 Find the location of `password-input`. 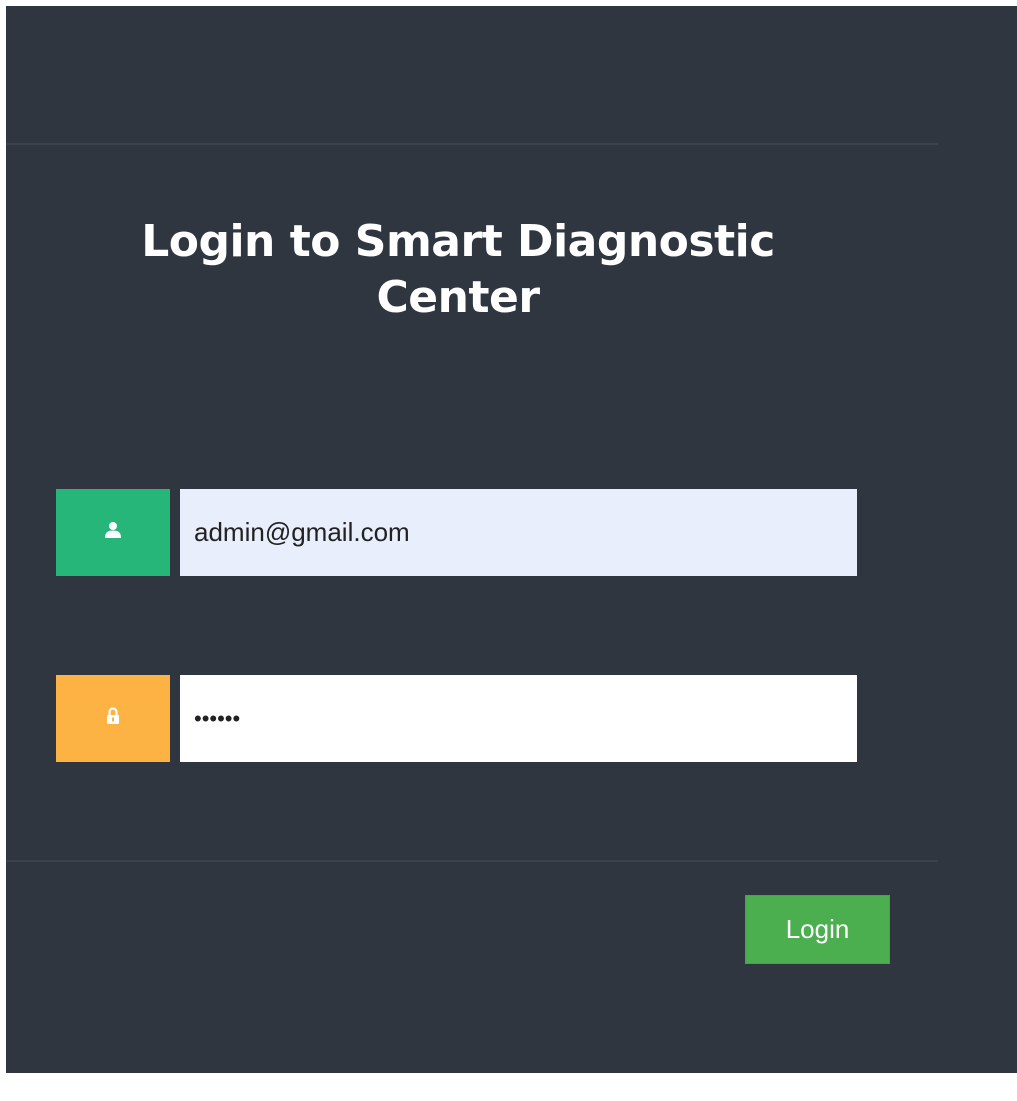

password-input is located at coordinates (518, 718).